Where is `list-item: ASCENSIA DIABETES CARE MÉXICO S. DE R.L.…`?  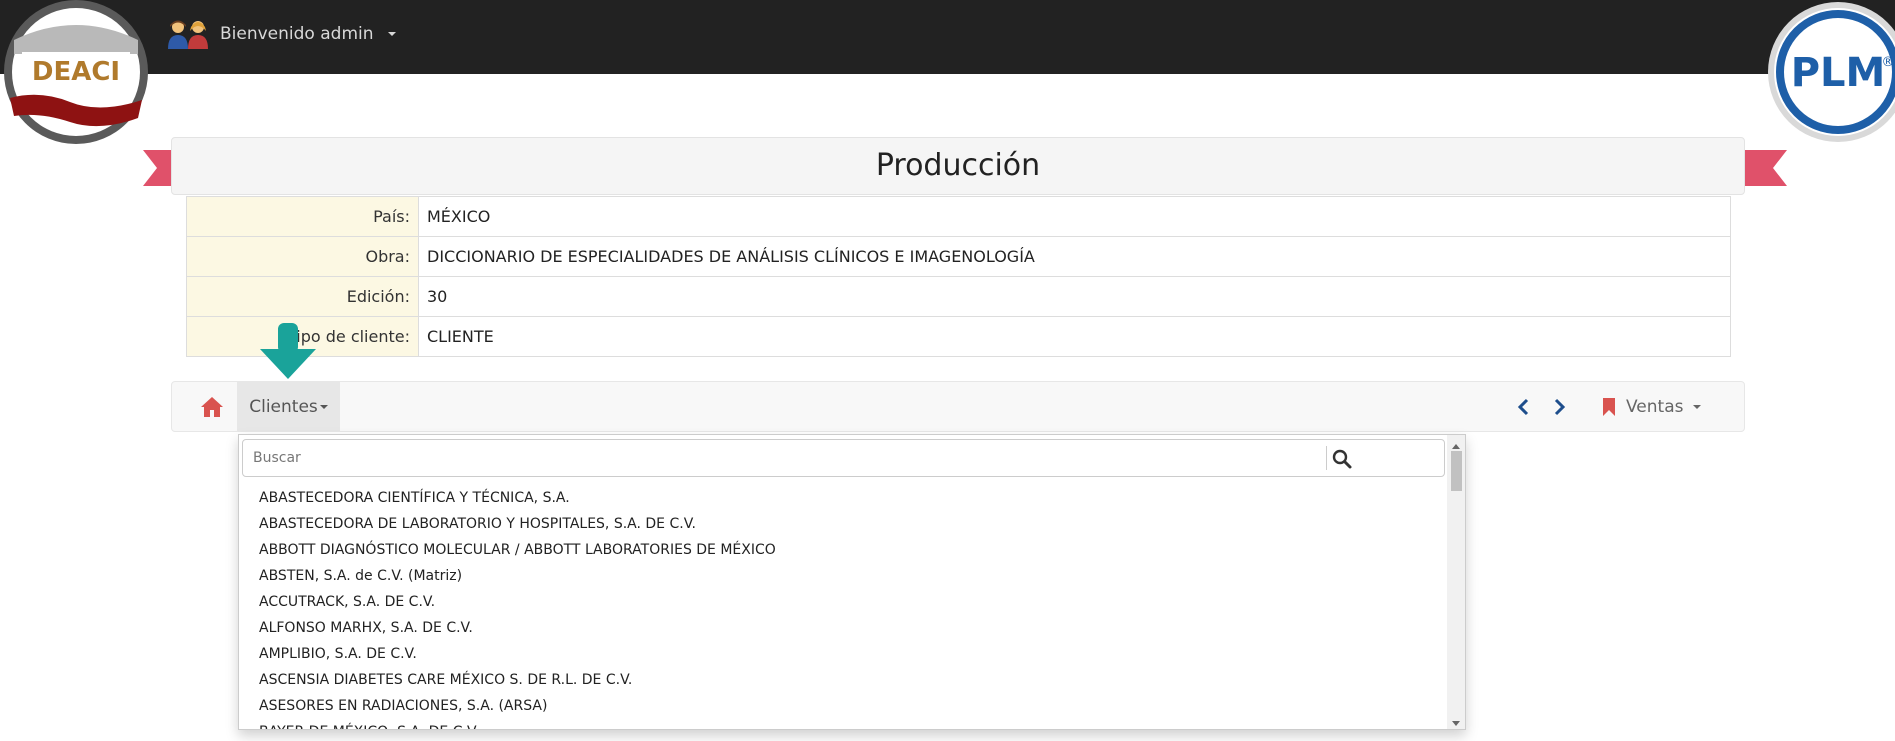 list-item: ASCENSIA DIABETES CARE MÉXICO S. DE R.L.… is located at coordinates (842, 680).